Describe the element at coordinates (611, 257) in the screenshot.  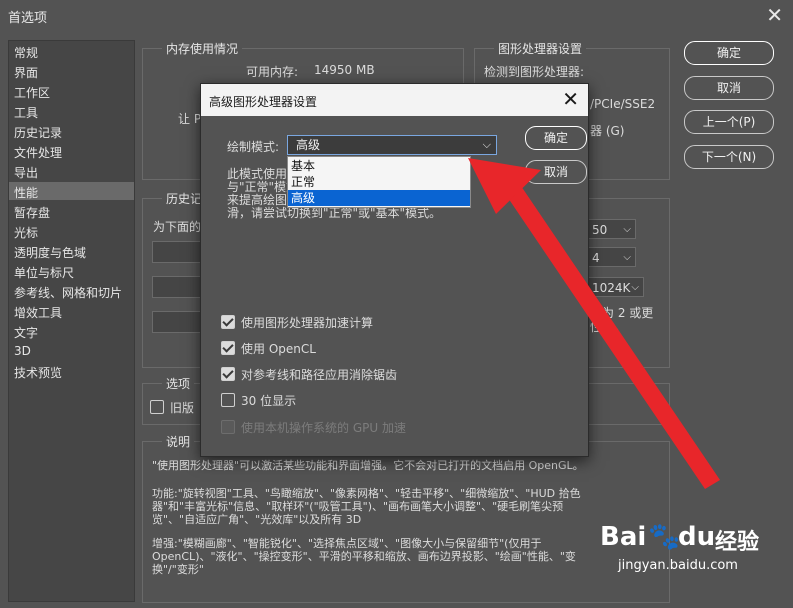
I see `cache-levels-select: 4 ⌵` at that location.